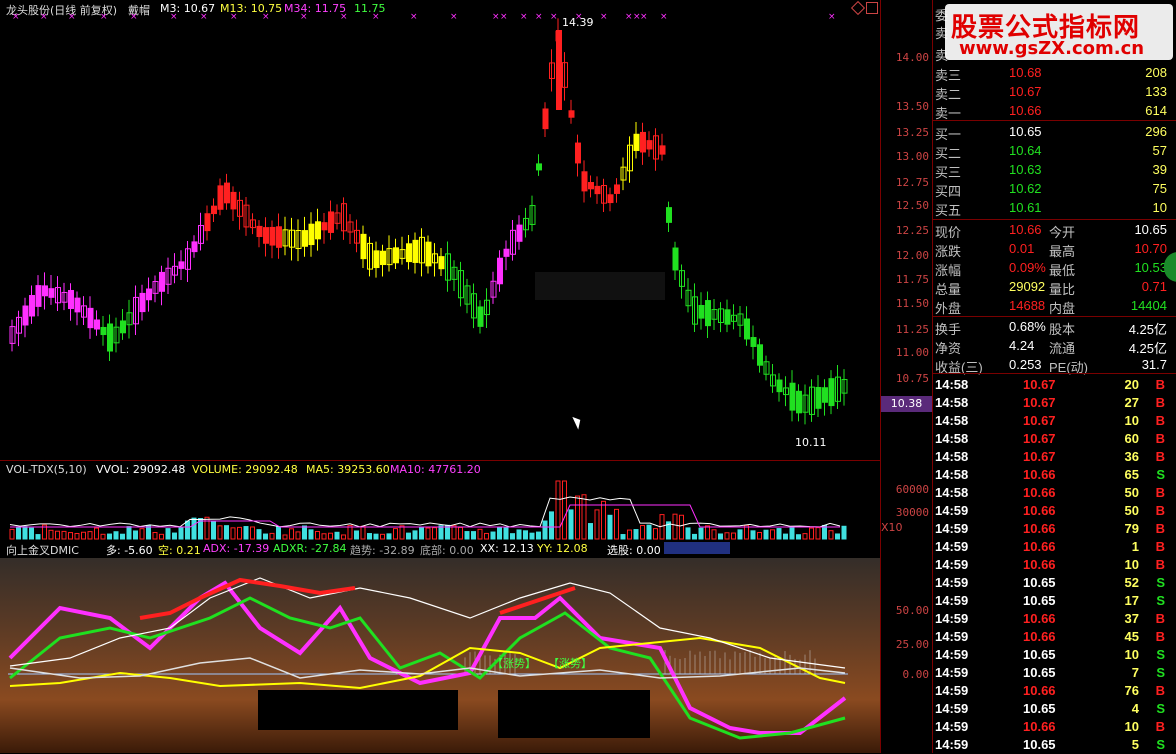 The height and width of the screenshot is (754, 1176). What do you see at coordinates (1156, 110) in the screenshot?
I see `level-volume: 614` at bounding box center [1156, 110].